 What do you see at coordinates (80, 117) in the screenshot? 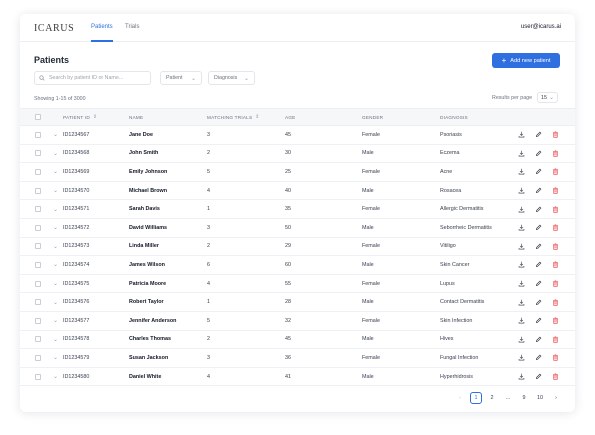
I see `col-patient-id: PATIENT ID ⇕` at bounding box center [80, 117].